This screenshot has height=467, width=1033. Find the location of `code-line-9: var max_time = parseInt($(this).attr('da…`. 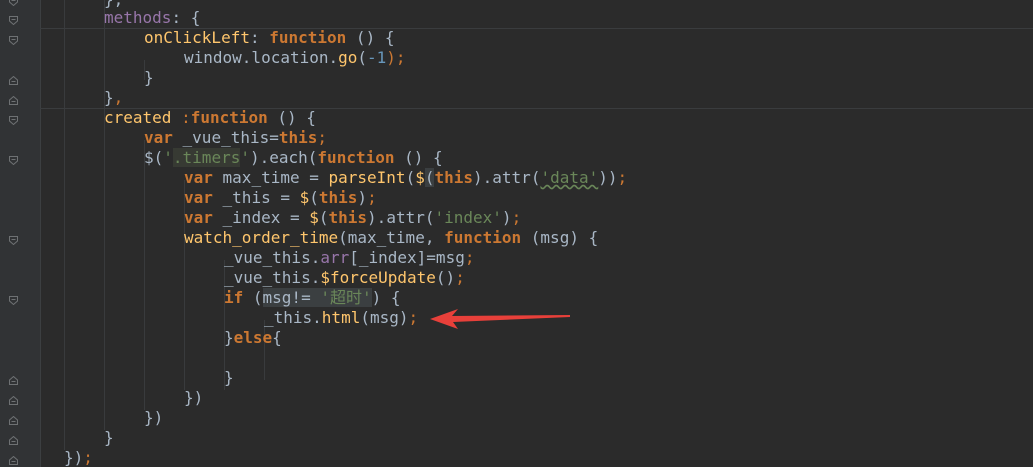

code-line-9: var max_time = parseInt($(this).attr('da… is located at coordinates (405, 178).